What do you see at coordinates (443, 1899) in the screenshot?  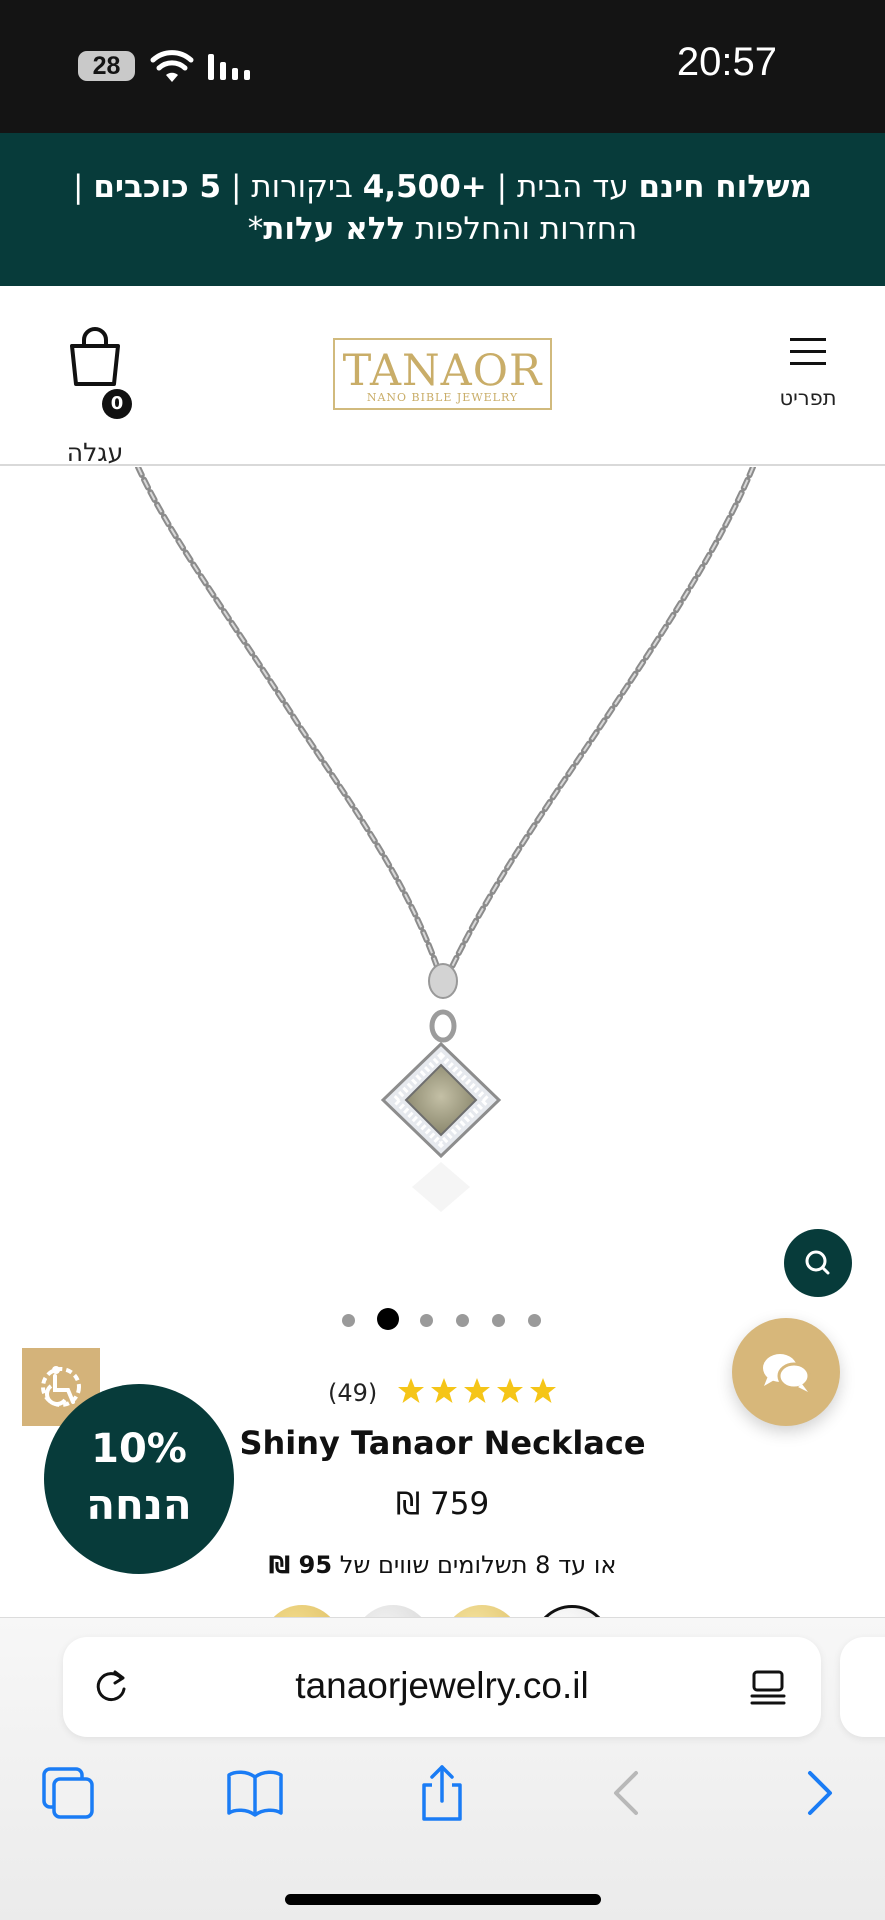 I see `home-indicator` at bounding box center [443, 1899].